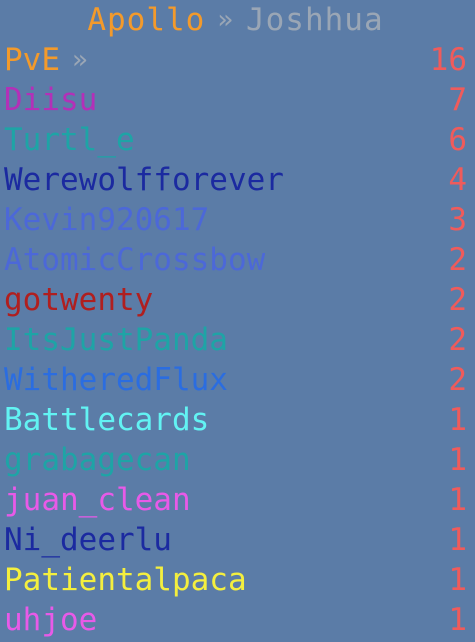 The image size is (475, 642). Describe the element at coordinates (235, 100) in the screenshot. I see `leaderboard-row: Diisu 7` at that location.